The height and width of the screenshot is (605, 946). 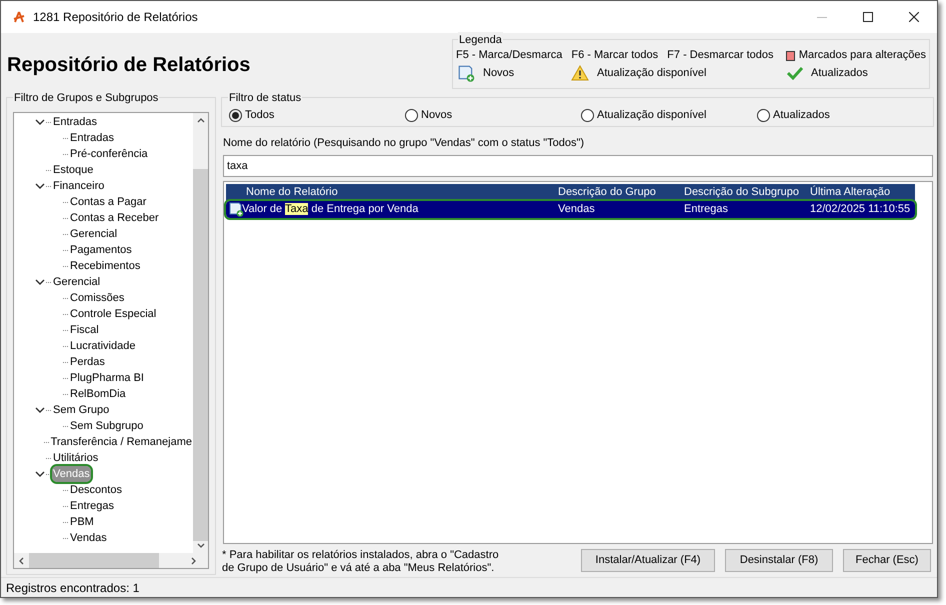 What do you see at coordinates (114, 218) in the screenshot?
I see `tree-item: Contas a Receber` at bounding box center [114, 218].